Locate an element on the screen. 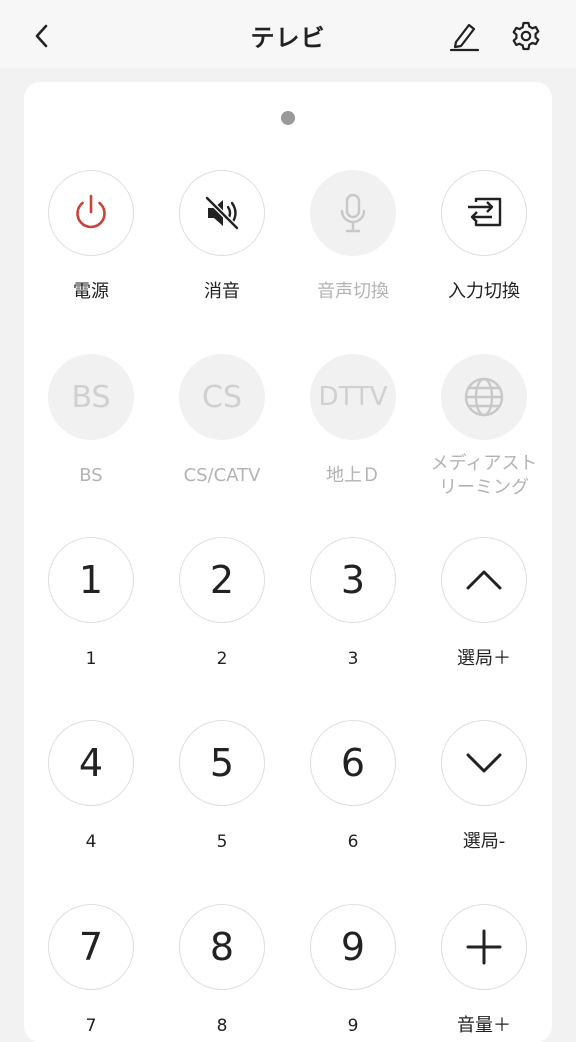  key-volume-up: 音量＋ is located at coordinates (484, 971).